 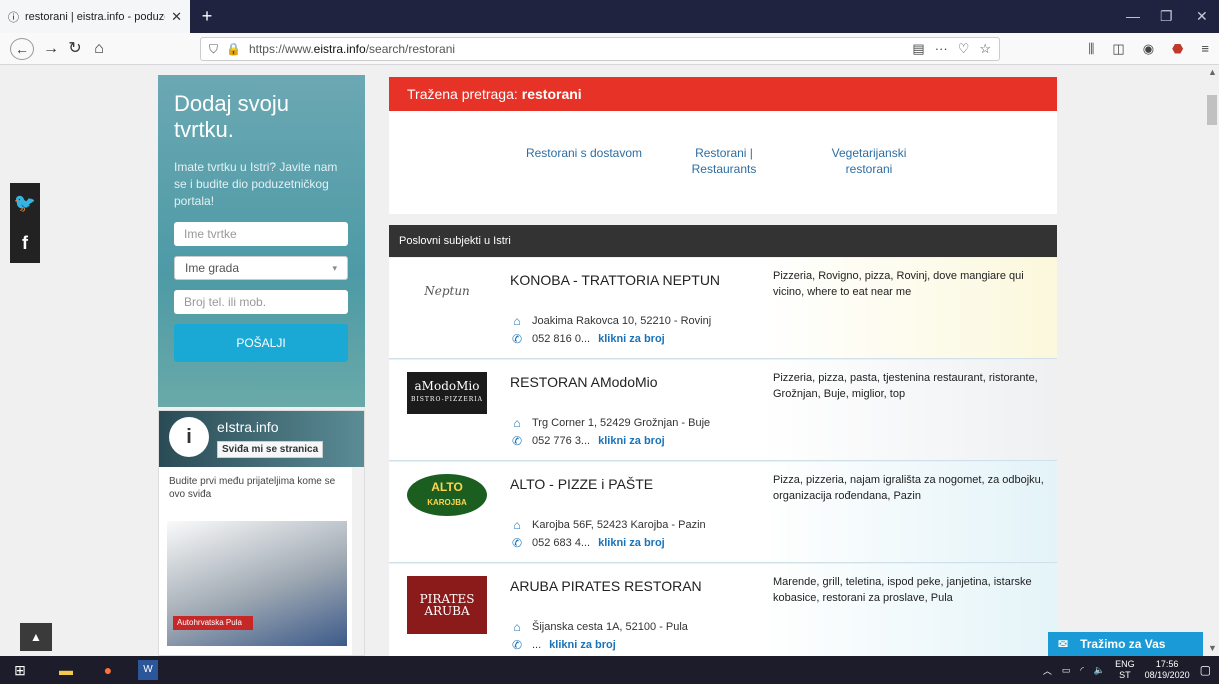 What do you see at coordinates (588, 543) in the screenshot?
I see `business-phone: ✆ 052 683 4... klikni za broj` at bounding box center [588, 543].